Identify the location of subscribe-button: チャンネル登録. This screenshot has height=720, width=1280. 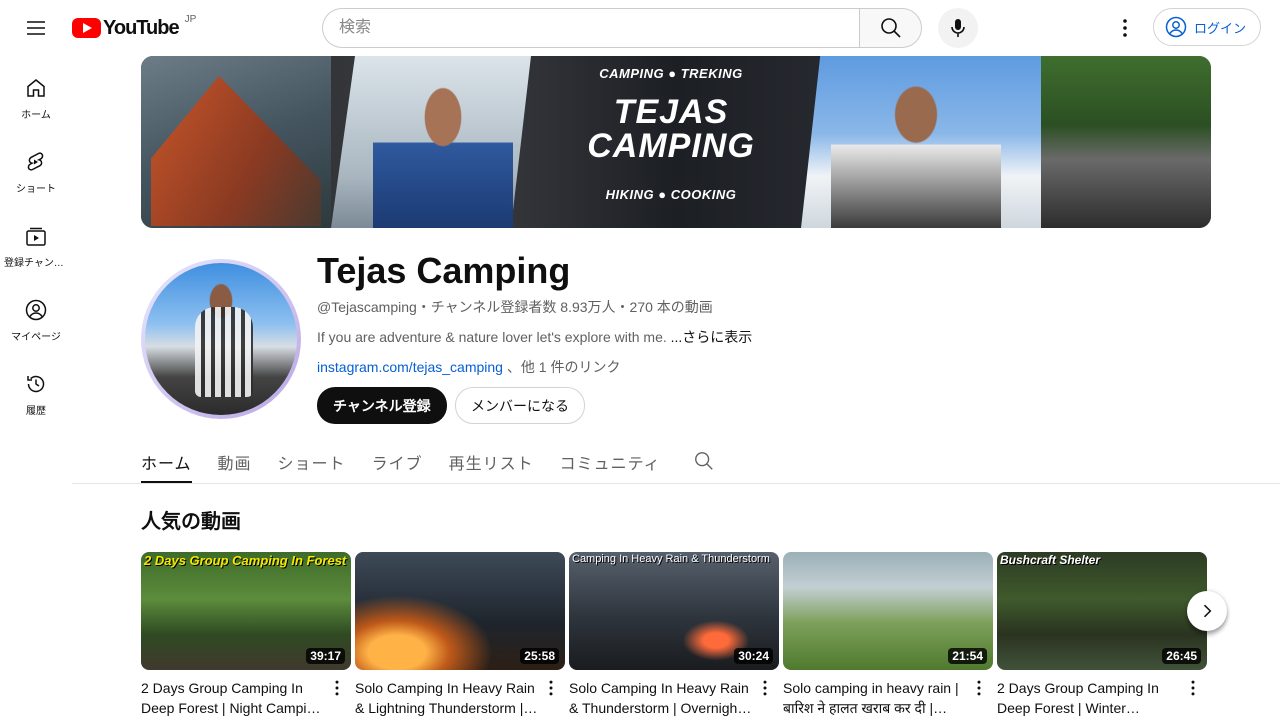
(382, 405).